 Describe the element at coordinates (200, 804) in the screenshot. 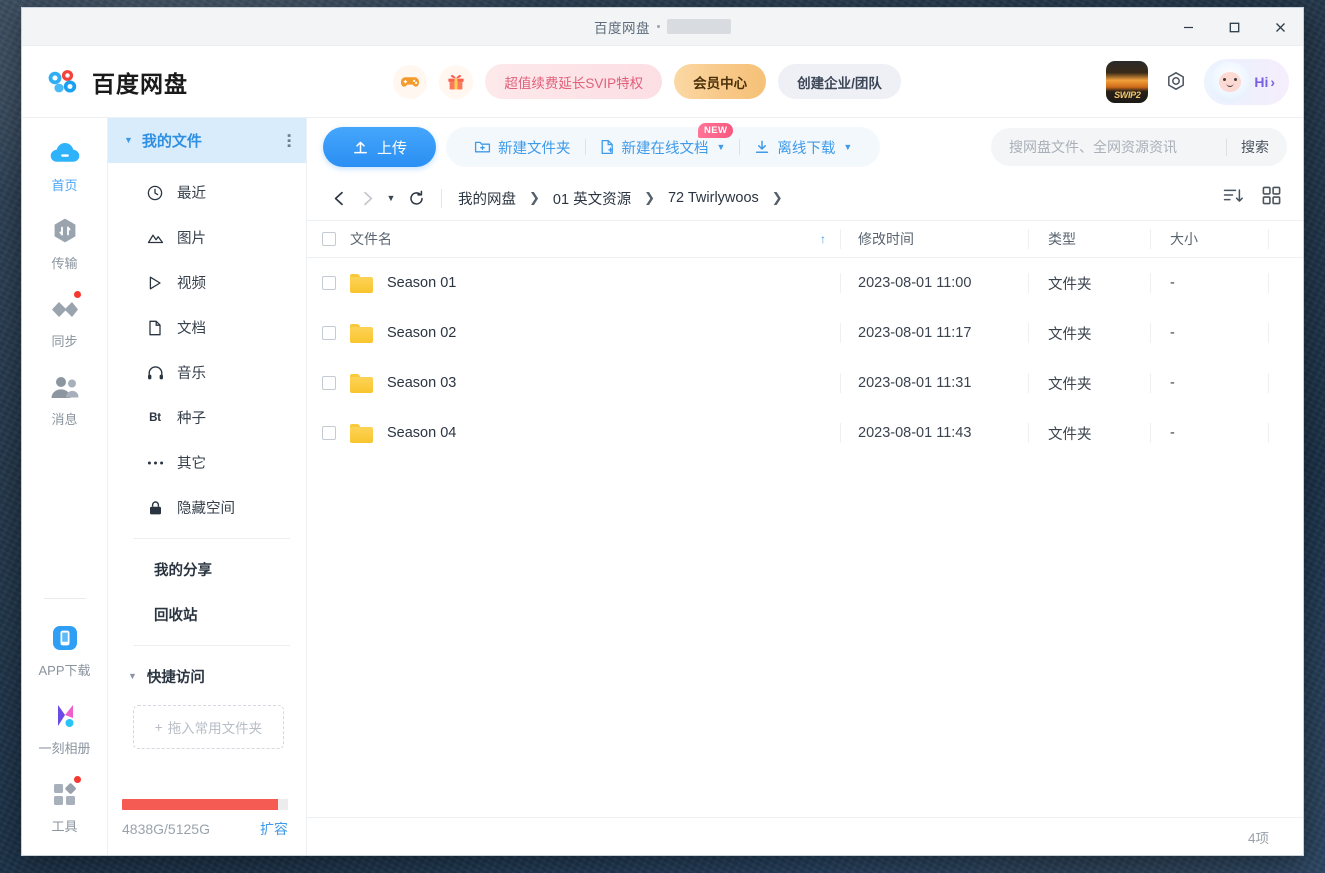

I see `quota-progress-fill` at that location.